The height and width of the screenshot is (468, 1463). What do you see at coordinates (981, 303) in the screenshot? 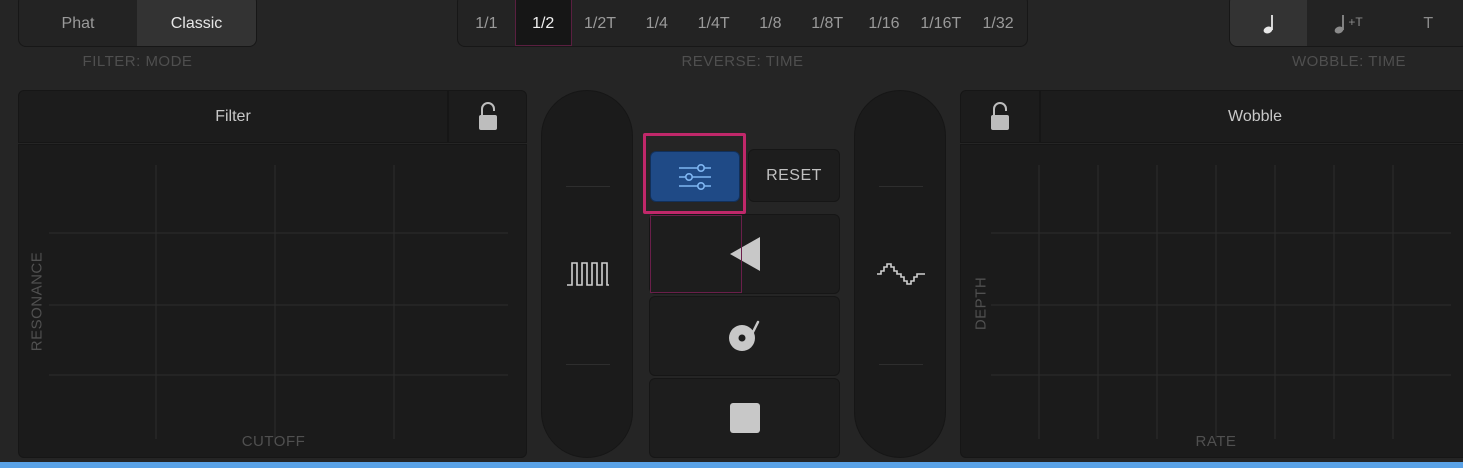
I see `wobble-y-label: DEPTH` at bounding box center [981, 303].